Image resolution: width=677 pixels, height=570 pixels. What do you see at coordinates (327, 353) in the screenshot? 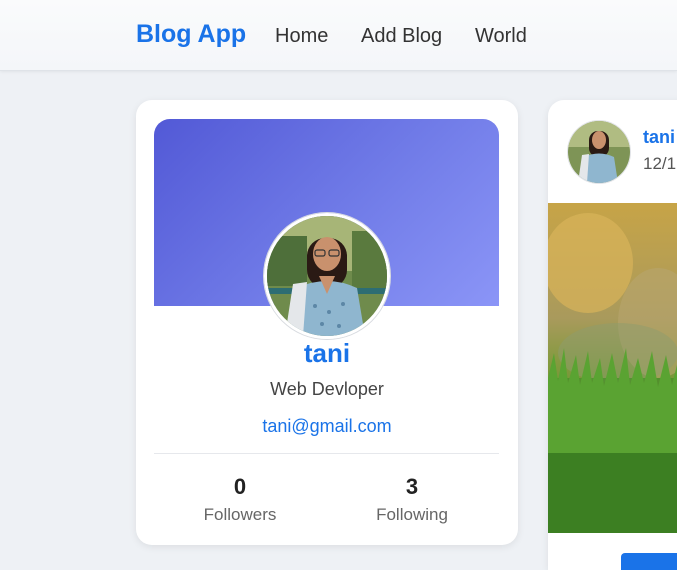
I see `profile-name: tani` at bounding box center [327, 353].